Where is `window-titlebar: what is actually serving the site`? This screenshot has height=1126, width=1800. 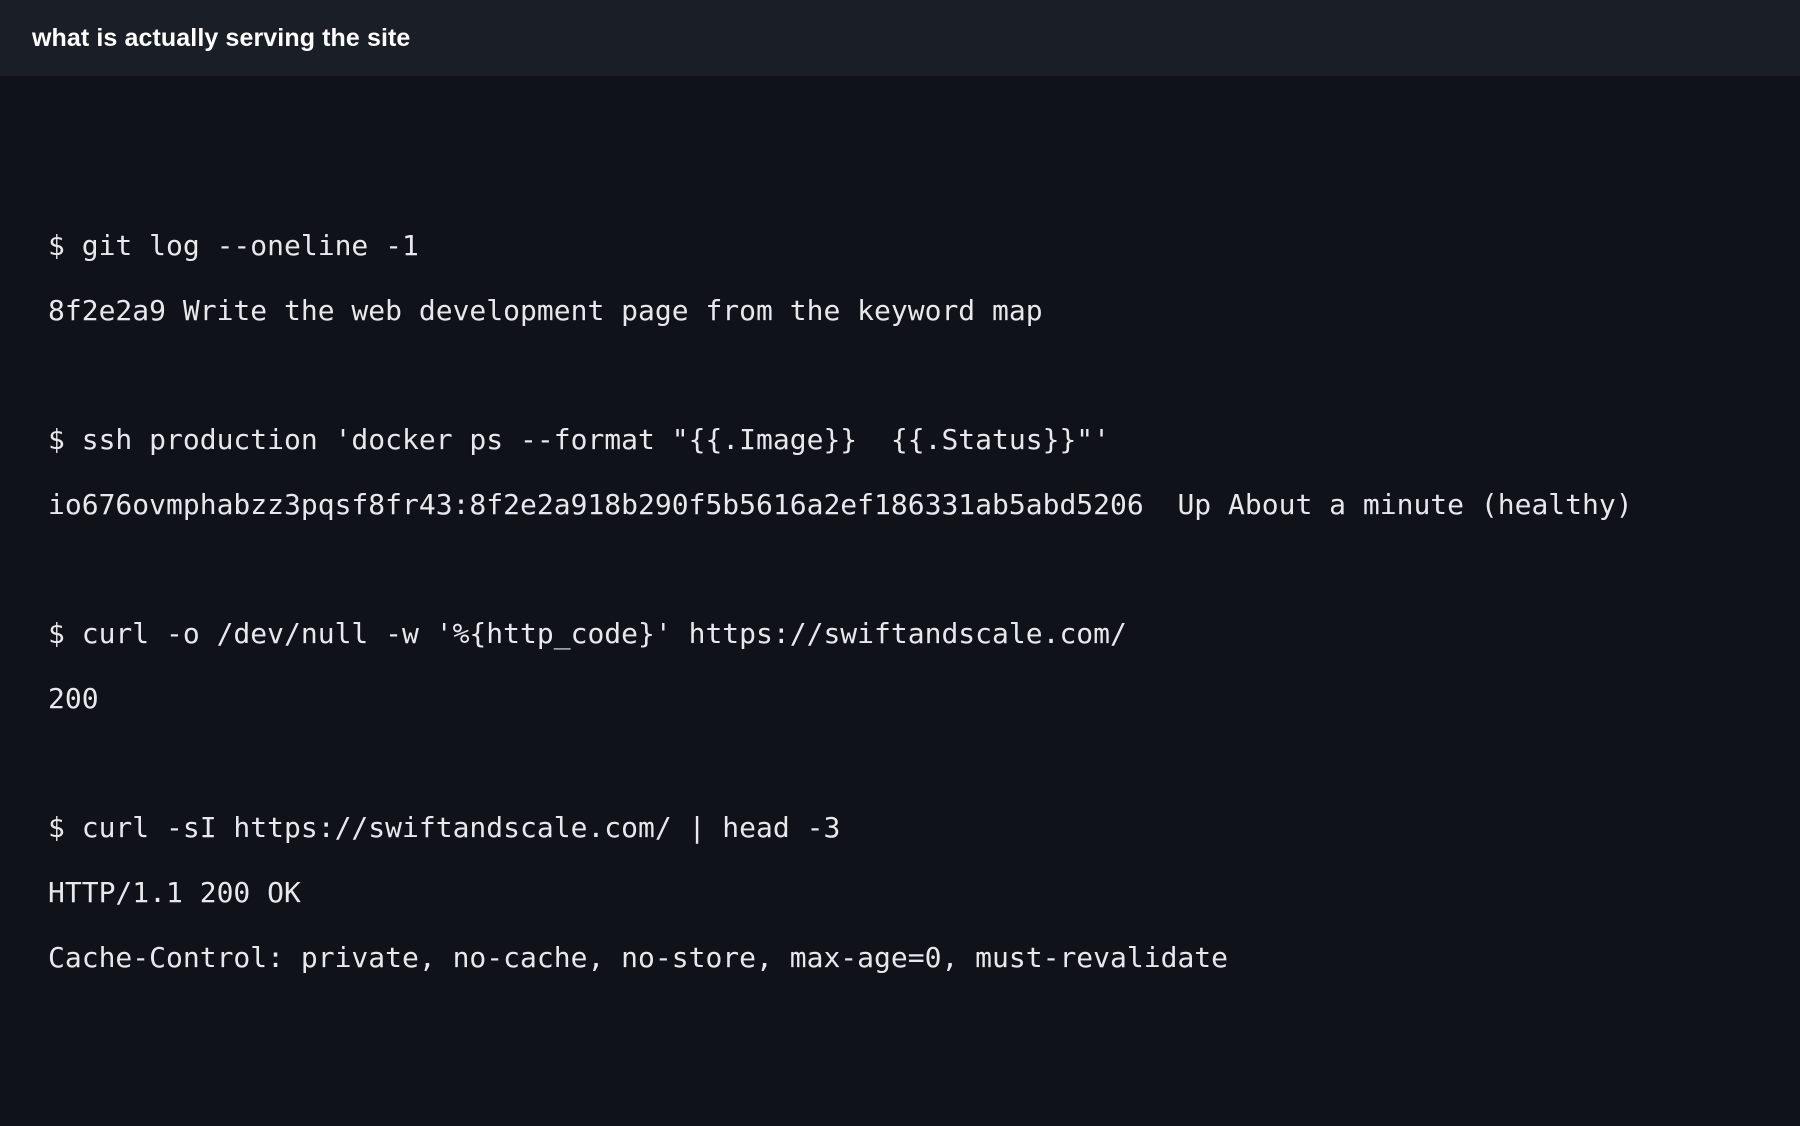
window-titlebar: what is actually serving the site is located at coordinates (900, 38).